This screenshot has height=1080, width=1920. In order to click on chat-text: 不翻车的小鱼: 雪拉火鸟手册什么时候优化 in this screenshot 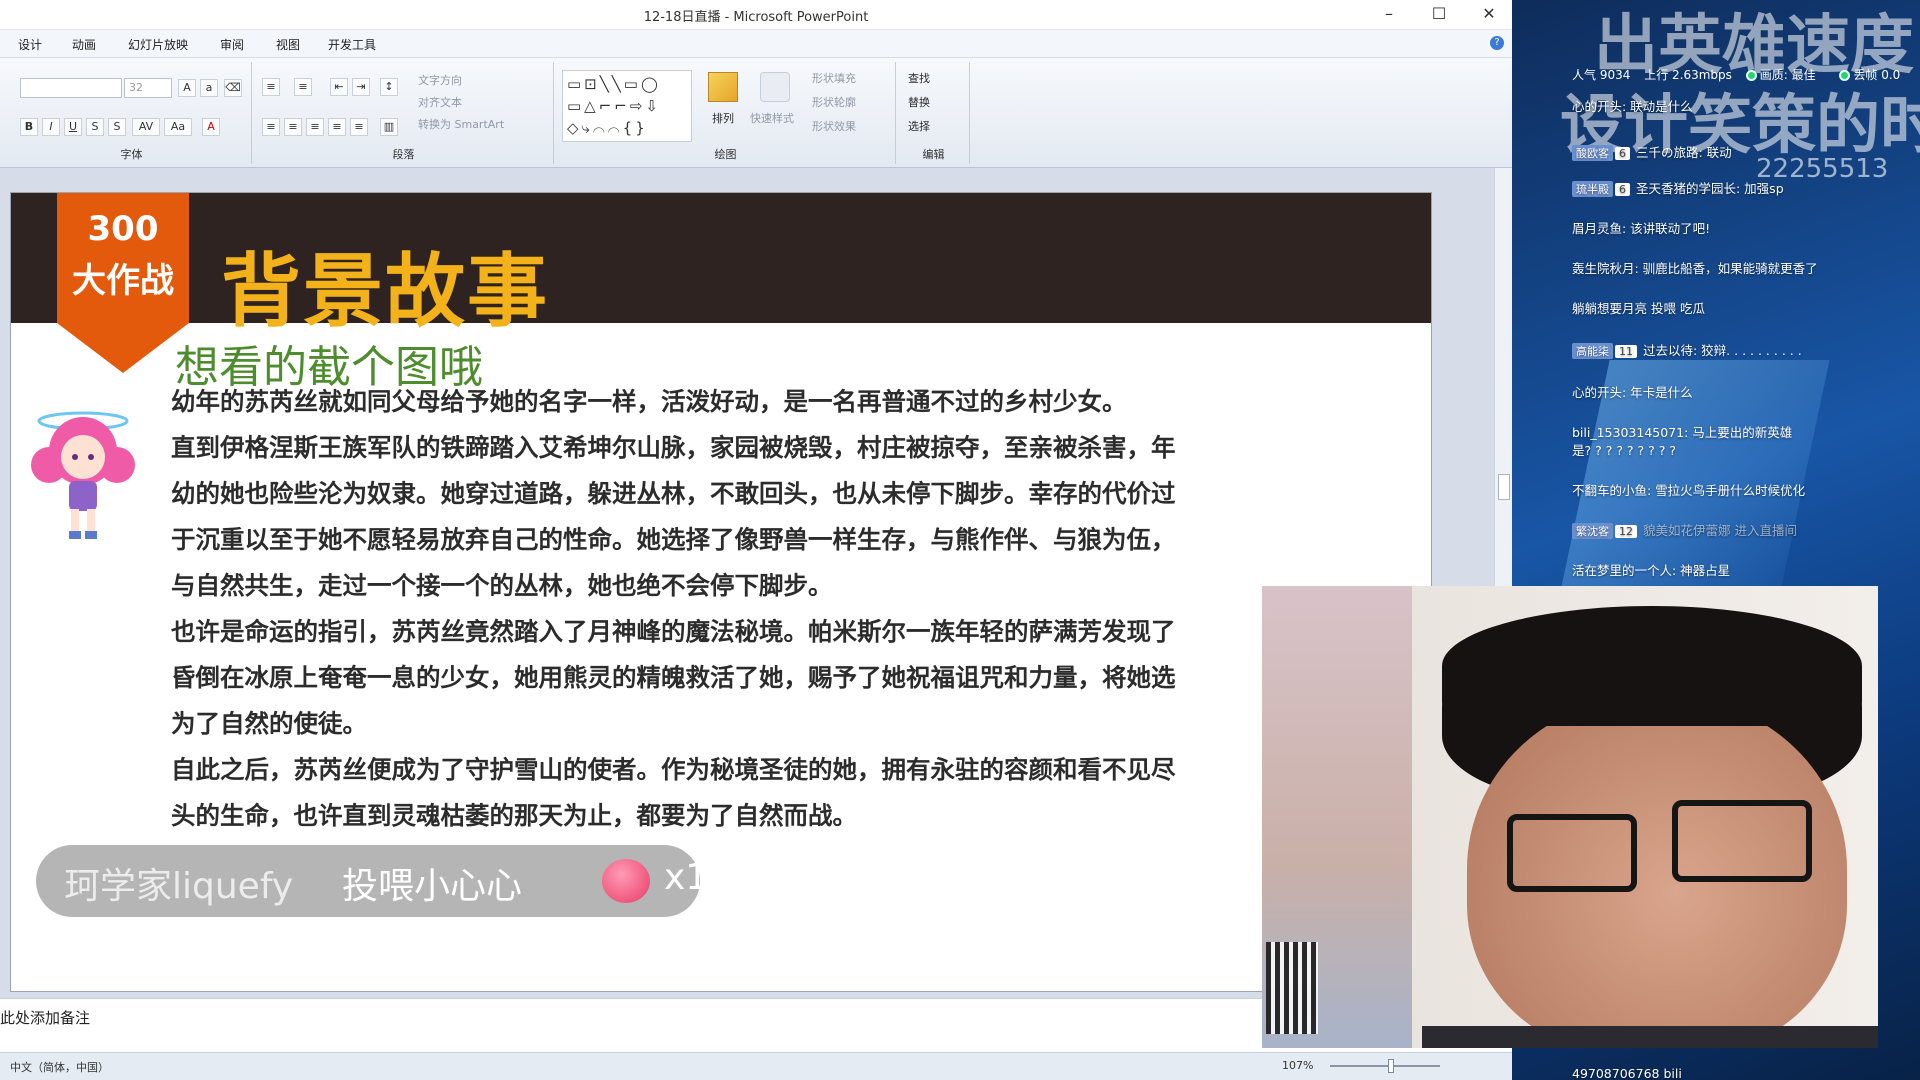, I will do `click(1689, 490)`.